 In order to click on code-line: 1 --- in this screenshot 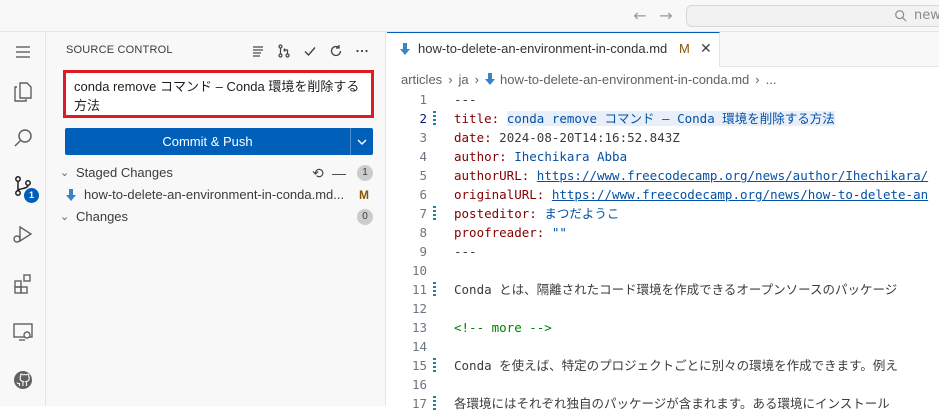, I will do `click(663, 99)`.